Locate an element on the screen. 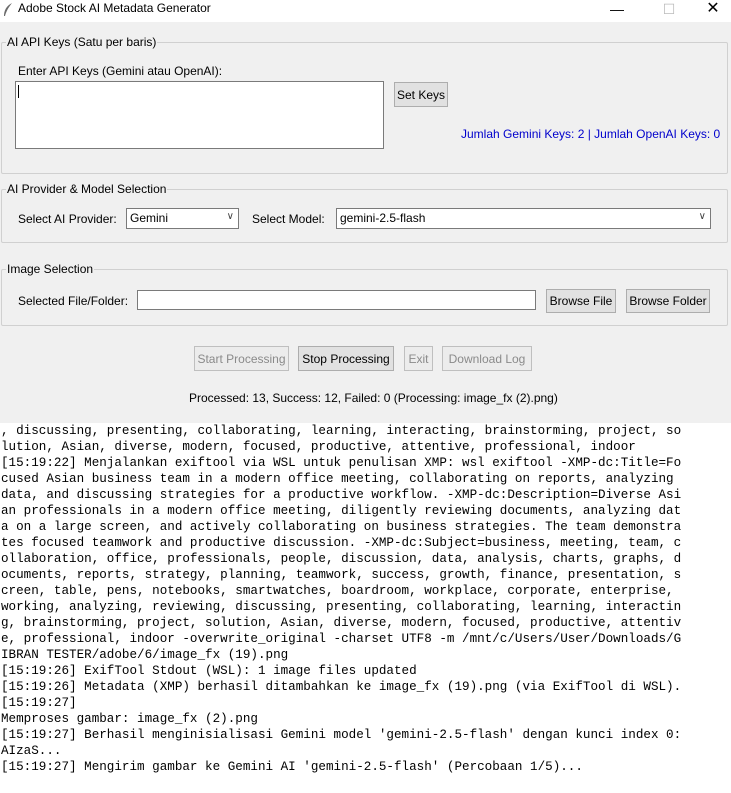 The width and height of the screenshot is (731, 793). provider-select: Gemini ∨ is located at coordinates (182, 218).